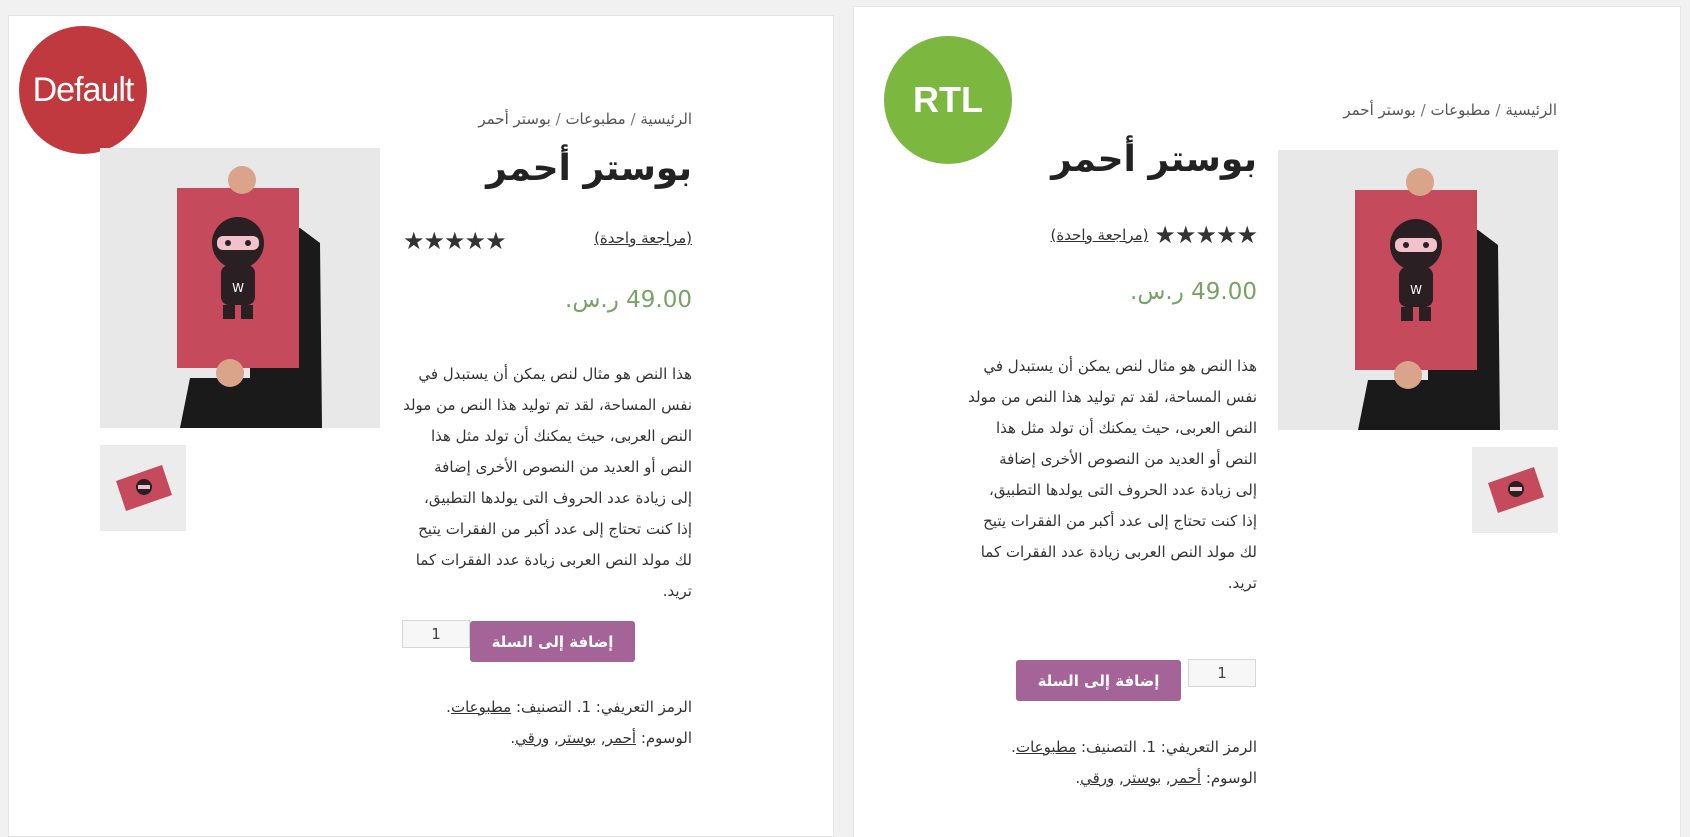  What do you see at coordinates (948, 100) in the screenshot?
I see `rtl-badge: RTL` at bounding box center [948, 100].